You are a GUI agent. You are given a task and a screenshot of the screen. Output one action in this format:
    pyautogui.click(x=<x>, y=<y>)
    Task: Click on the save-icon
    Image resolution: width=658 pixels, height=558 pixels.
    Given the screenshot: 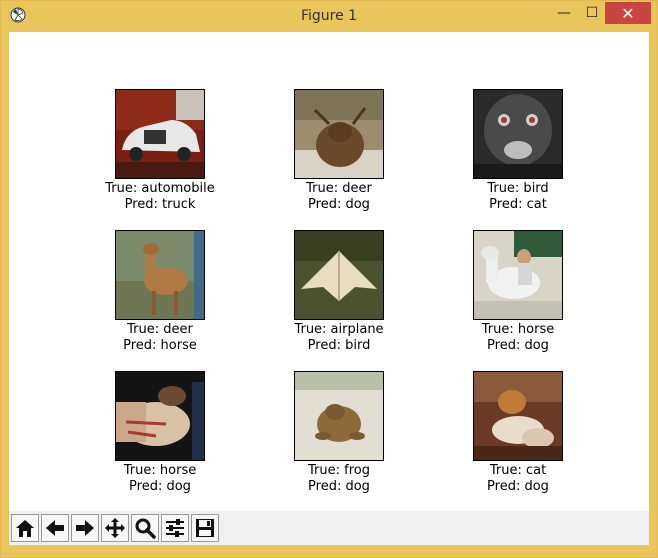 What is the action you would take?
    pyautogui.click(x=205, y=528)
    